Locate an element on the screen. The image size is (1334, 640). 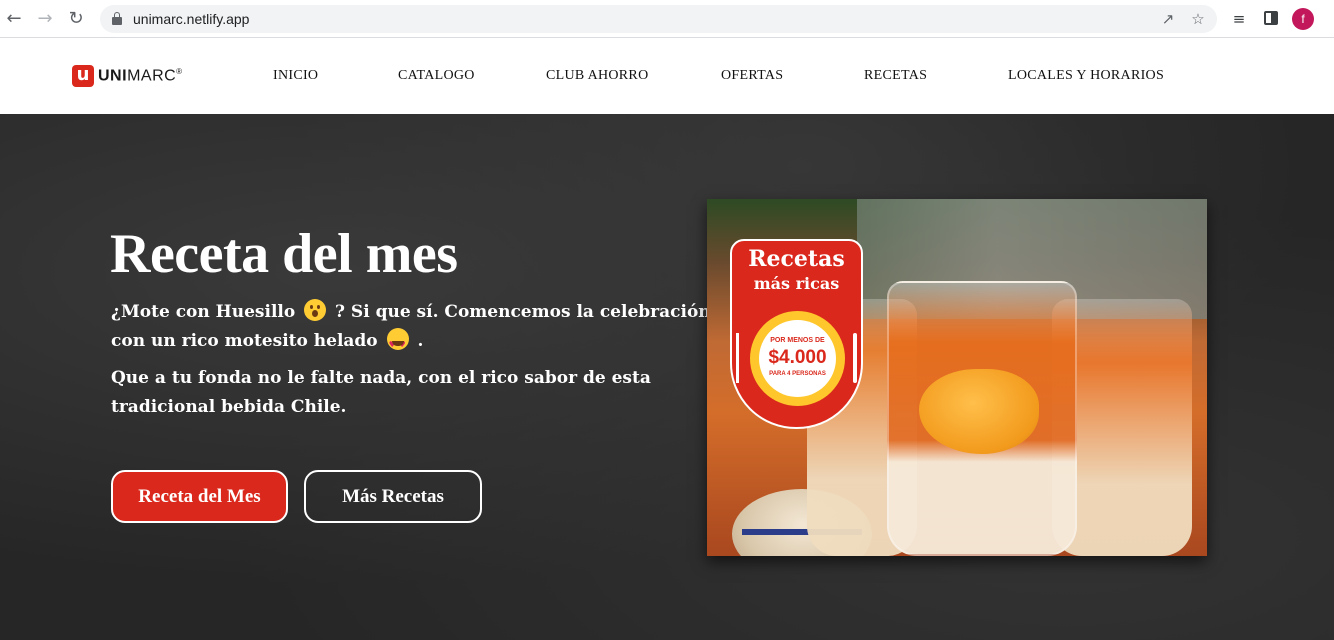
lock-icon is located at coordinates (117, 18).